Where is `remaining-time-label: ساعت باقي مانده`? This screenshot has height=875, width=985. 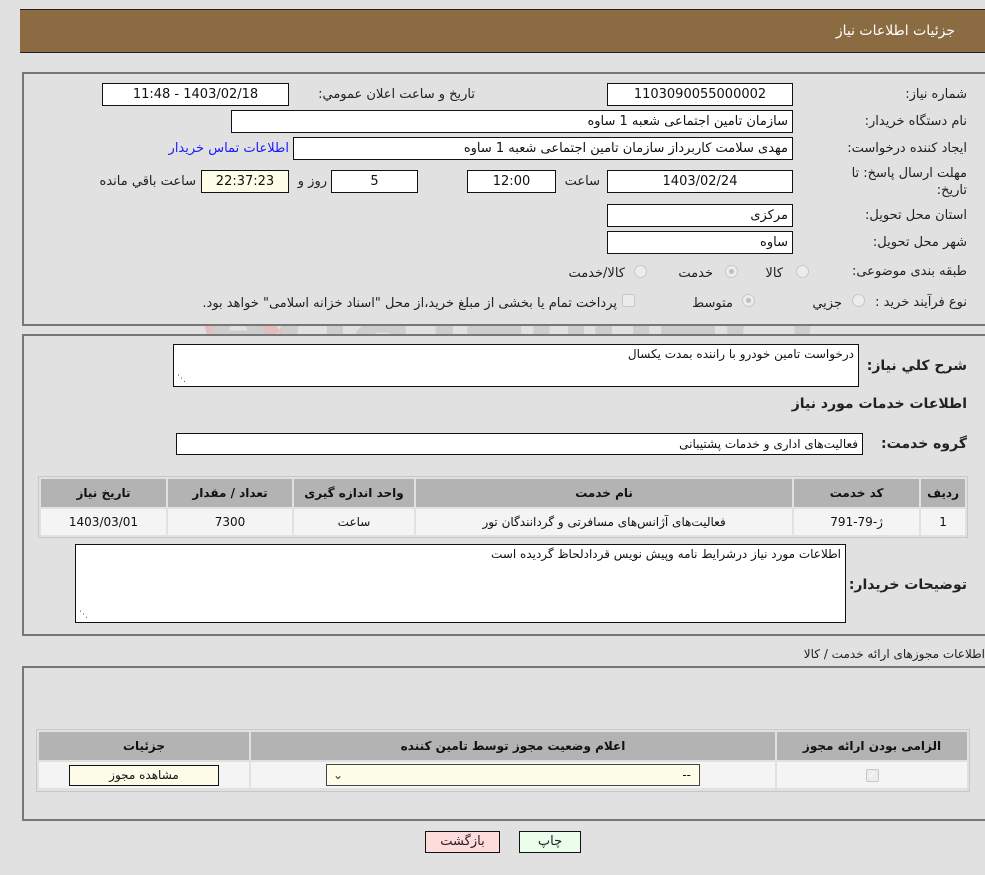 remaining-time-label: ساعت باقي مانده is located at coordinates (147, 181).